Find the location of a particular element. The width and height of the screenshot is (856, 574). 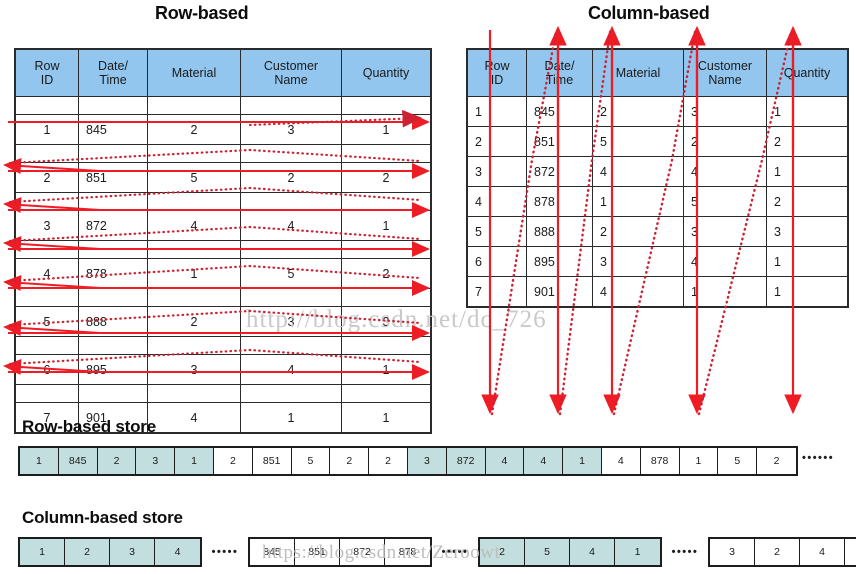

cell-date-time: 845 is located at coordinates (113, 129).